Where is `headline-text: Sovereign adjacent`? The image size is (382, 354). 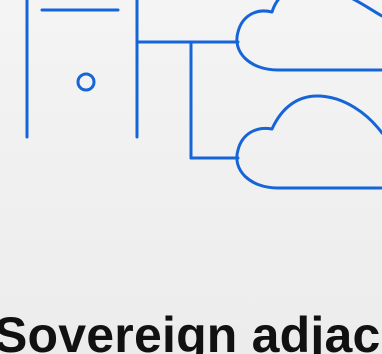
headline-text: Sovereign adjacent is located at coordinates (191, 330).